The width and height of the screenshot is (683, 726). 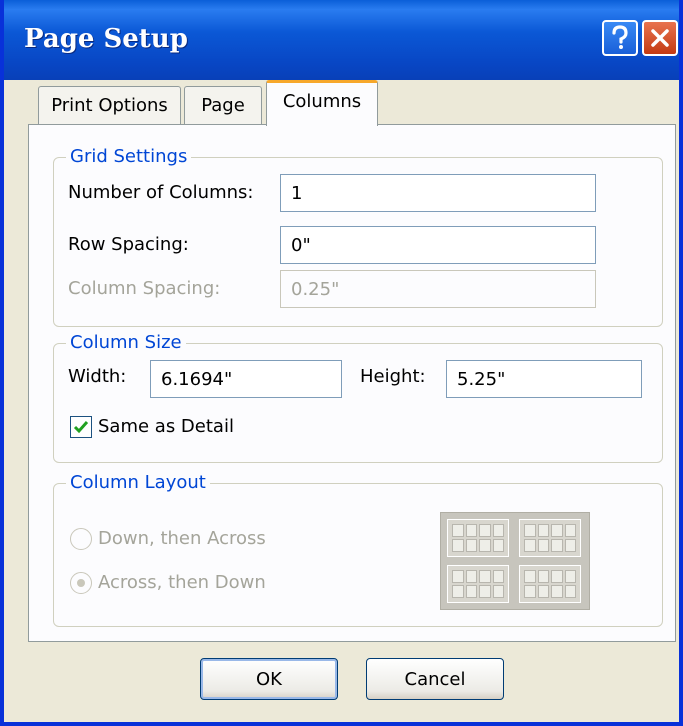 I want to click on row-spacing-label: Row Spacing:, so click(x=128, y=244).